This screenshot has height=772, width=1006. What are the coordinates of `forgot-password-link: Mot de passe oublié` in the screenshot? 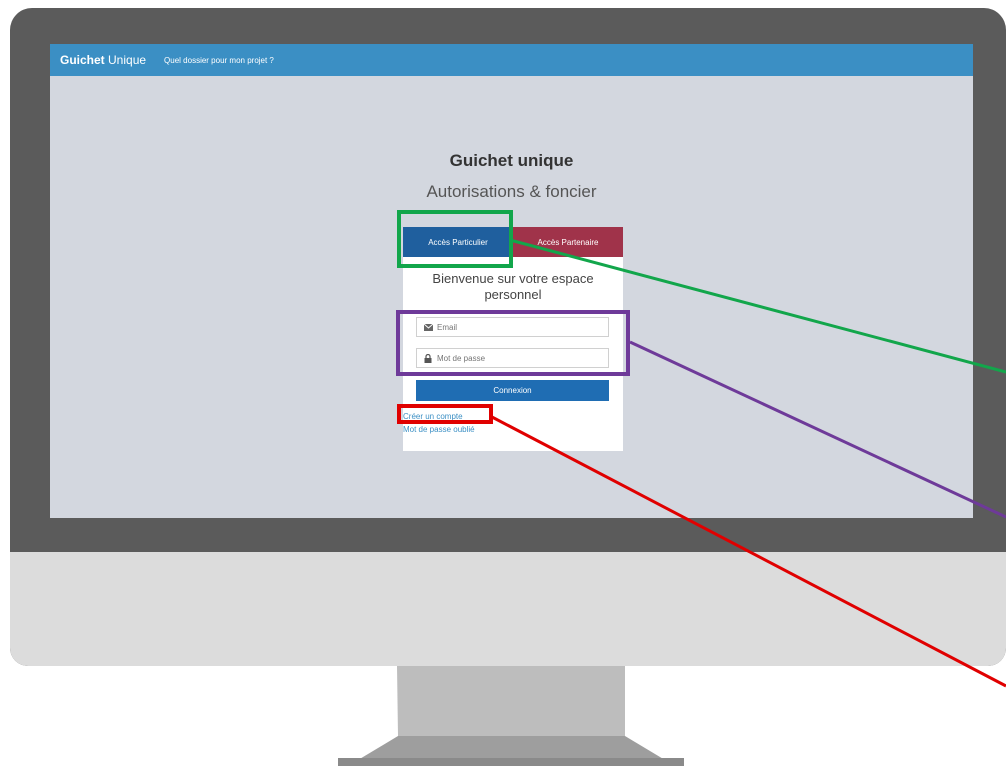 It's located at (439, 429).